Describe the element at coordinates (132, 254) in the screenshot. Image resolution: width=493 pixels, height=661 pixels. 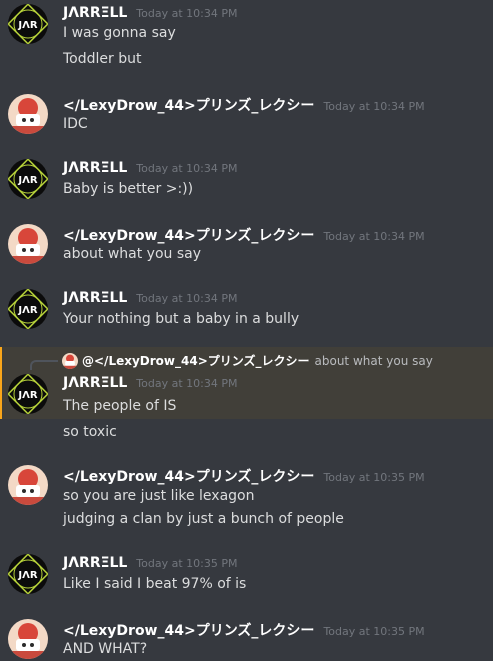
I see `message-text: about what you say` at that location.